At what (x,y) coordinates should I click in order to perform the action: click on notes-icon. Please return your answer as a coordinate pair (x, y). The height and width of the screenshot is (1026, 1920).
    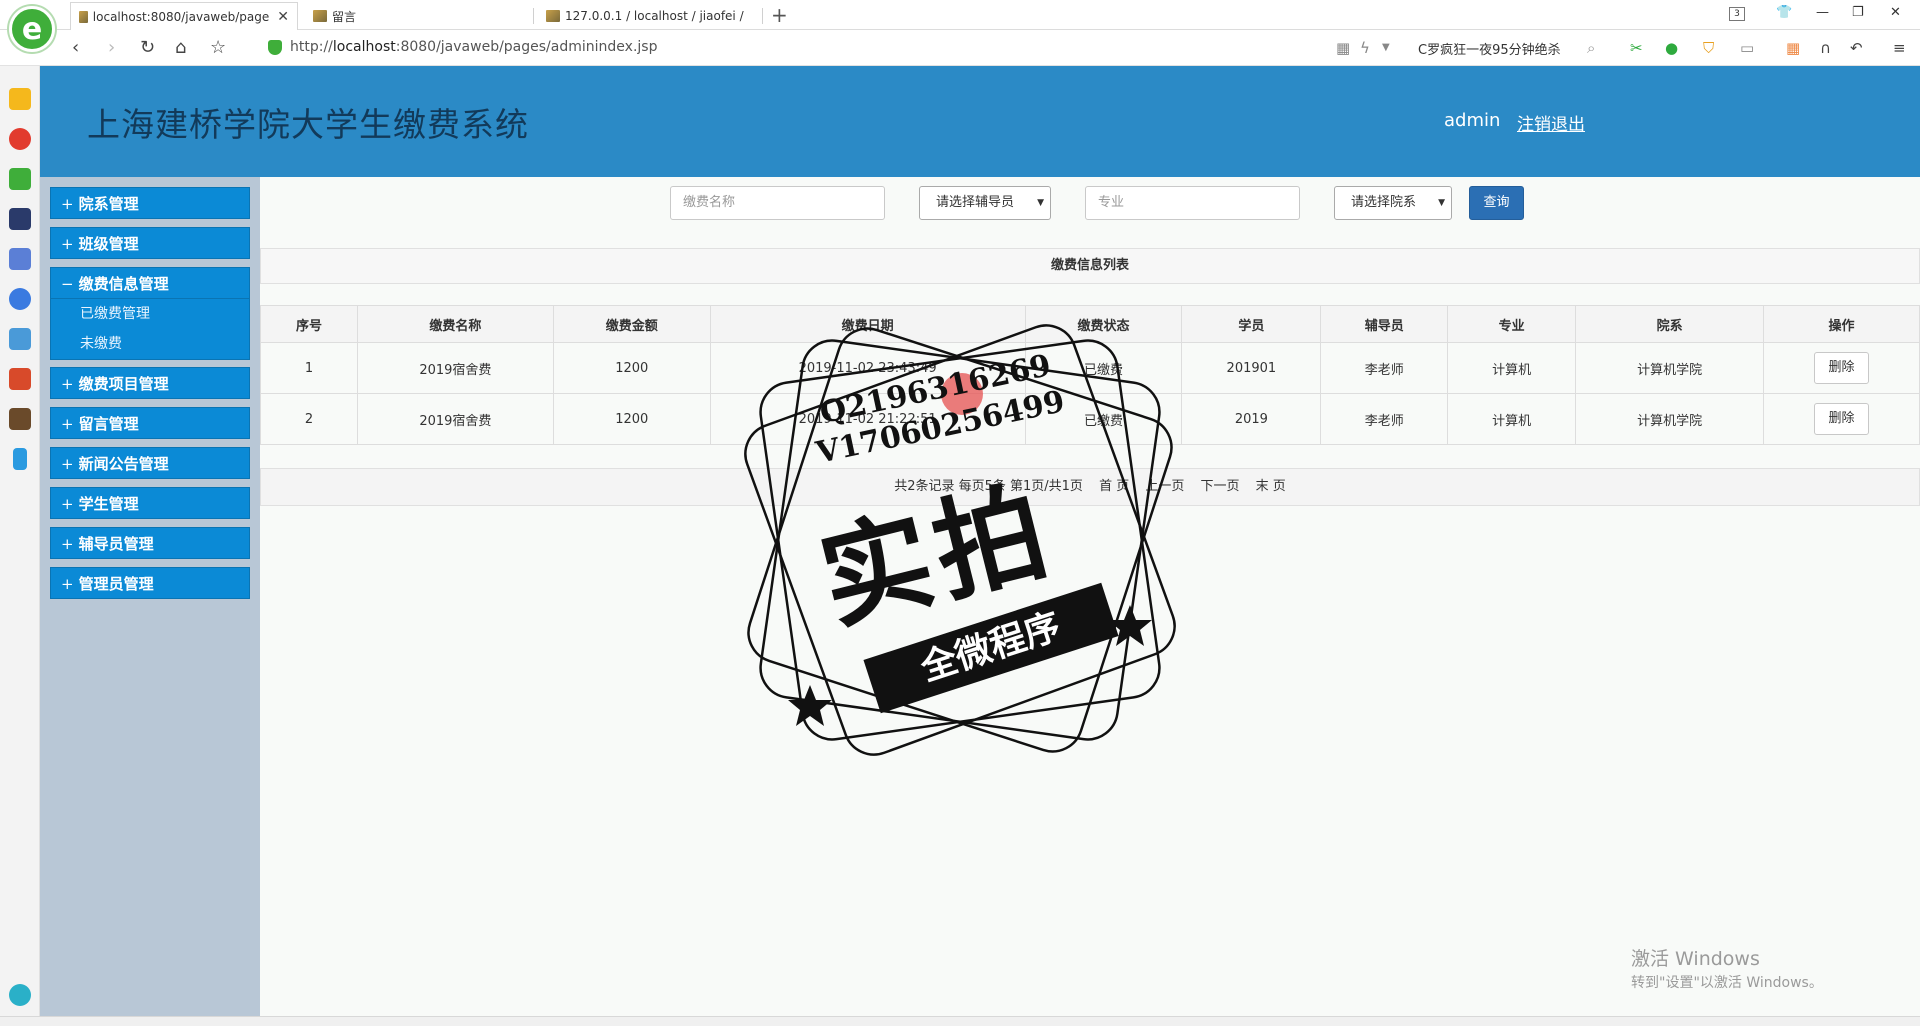
    Looking at the image, I should click on (20, 259).